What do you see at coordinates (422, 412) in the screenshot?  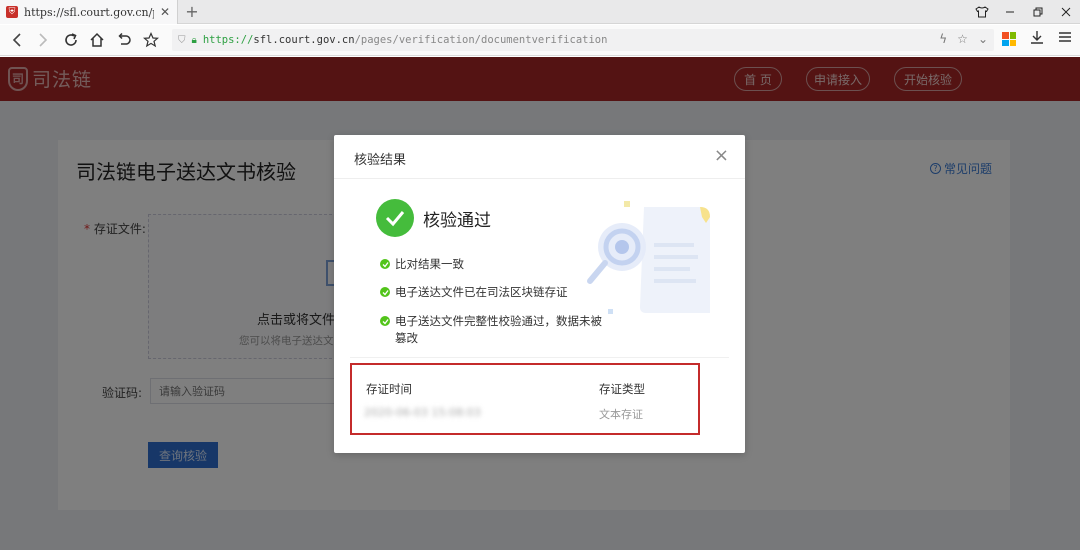 I see `deposit-time-value: 2020-06-03 15:08:03` at bounding box center [422, 412].